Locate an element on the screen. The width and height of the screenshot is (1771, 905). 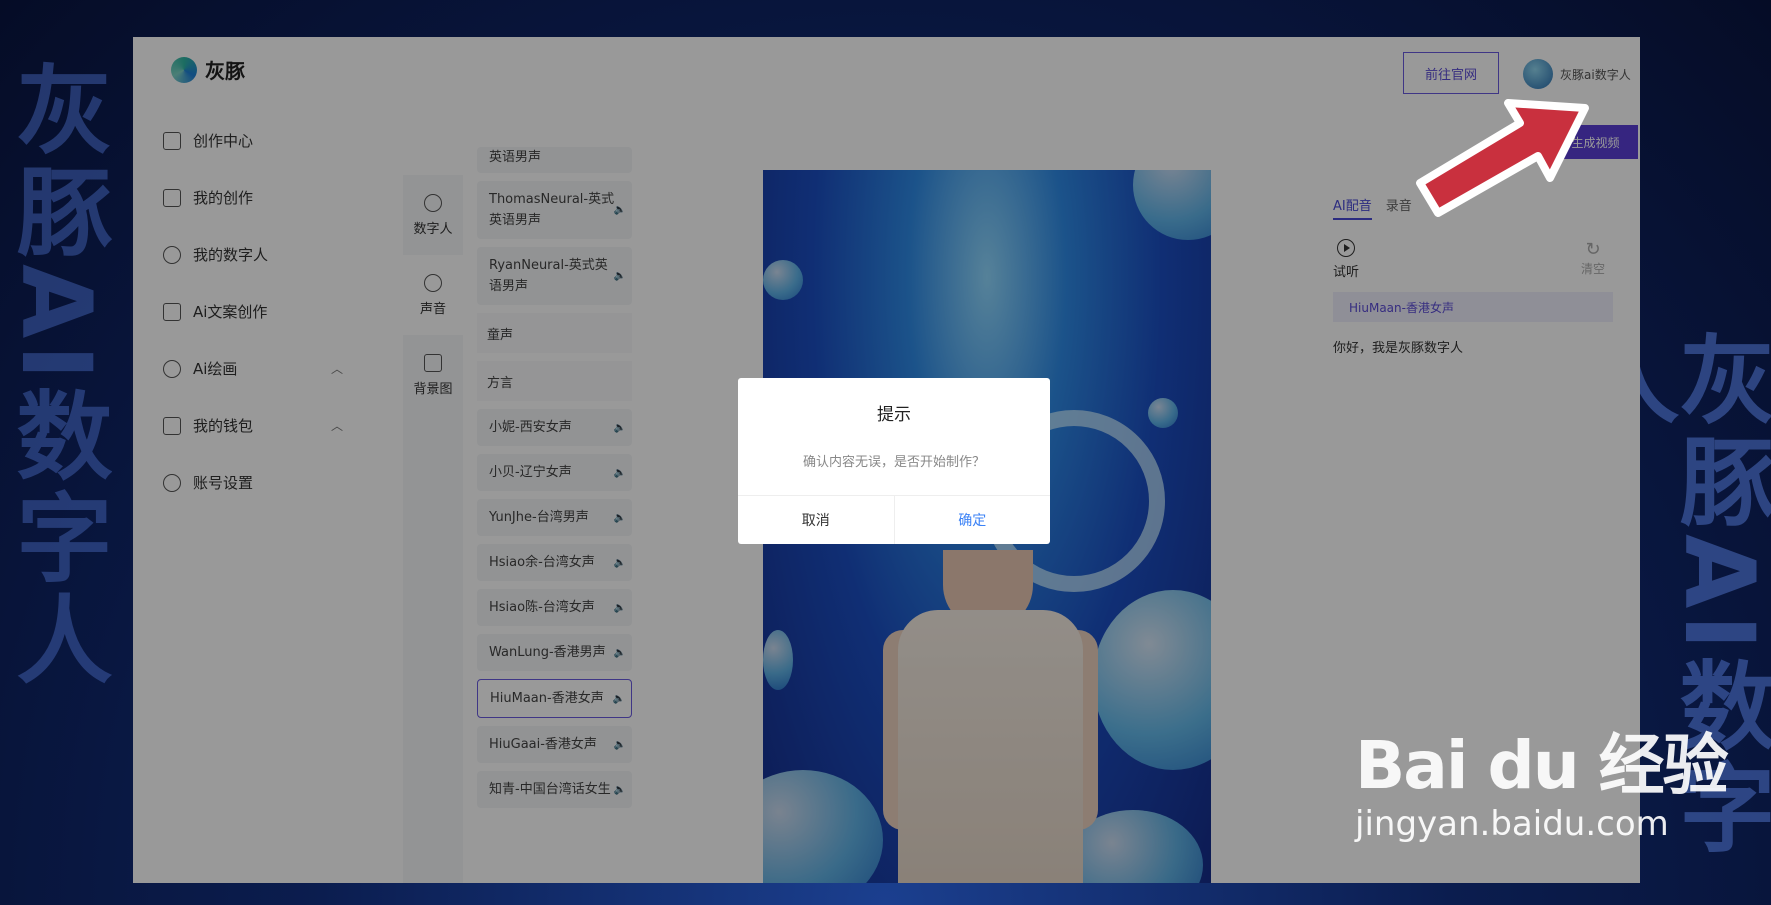
baidu-watermark: Bai du 经验 jingyan.baidu.com is located at coordinates (1542, 778).